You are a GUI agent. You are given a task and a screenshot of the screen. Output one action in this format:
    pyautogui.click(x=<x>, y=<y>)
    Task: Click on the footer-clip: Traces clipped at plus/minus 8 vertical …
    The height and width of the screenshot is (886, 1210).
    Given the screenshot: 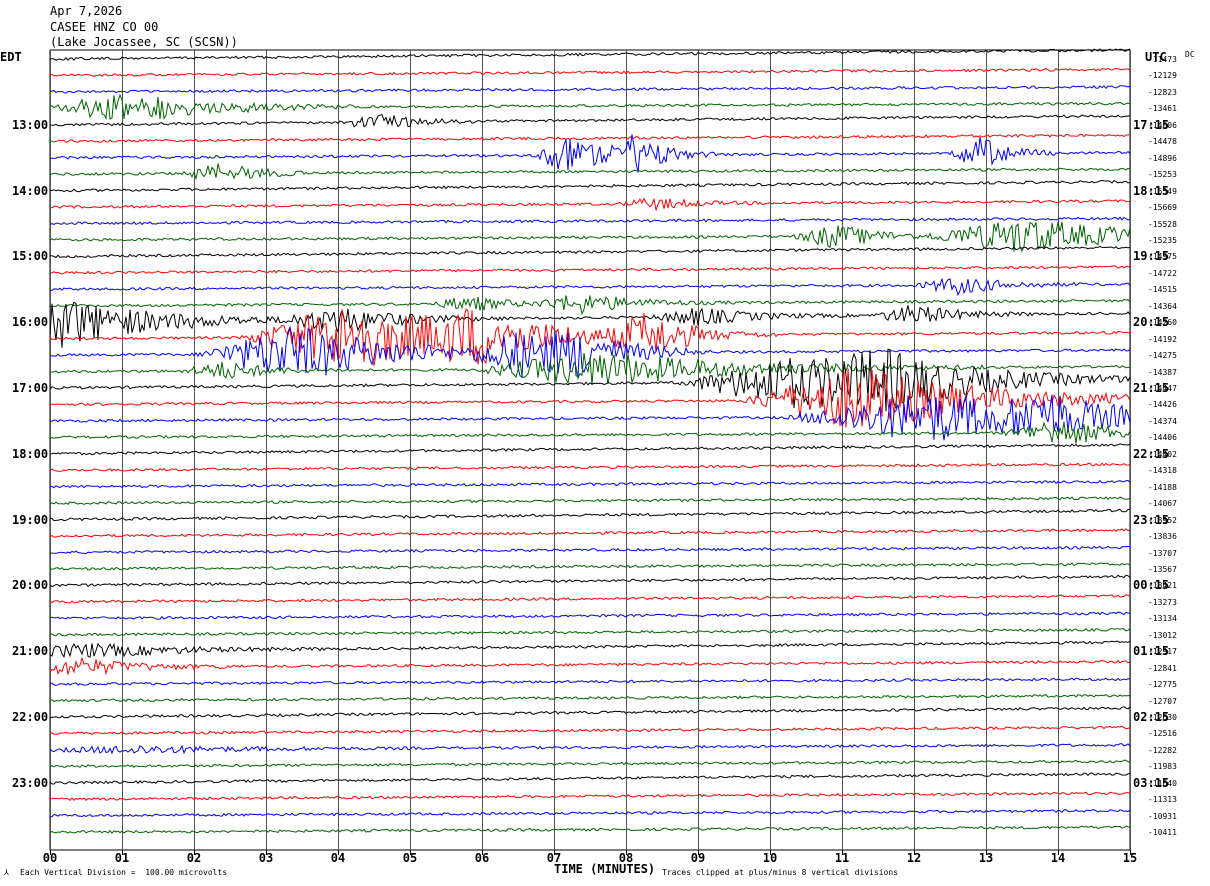 What is the action you would take?
    pyautogui.click(x=780, y=872)
    